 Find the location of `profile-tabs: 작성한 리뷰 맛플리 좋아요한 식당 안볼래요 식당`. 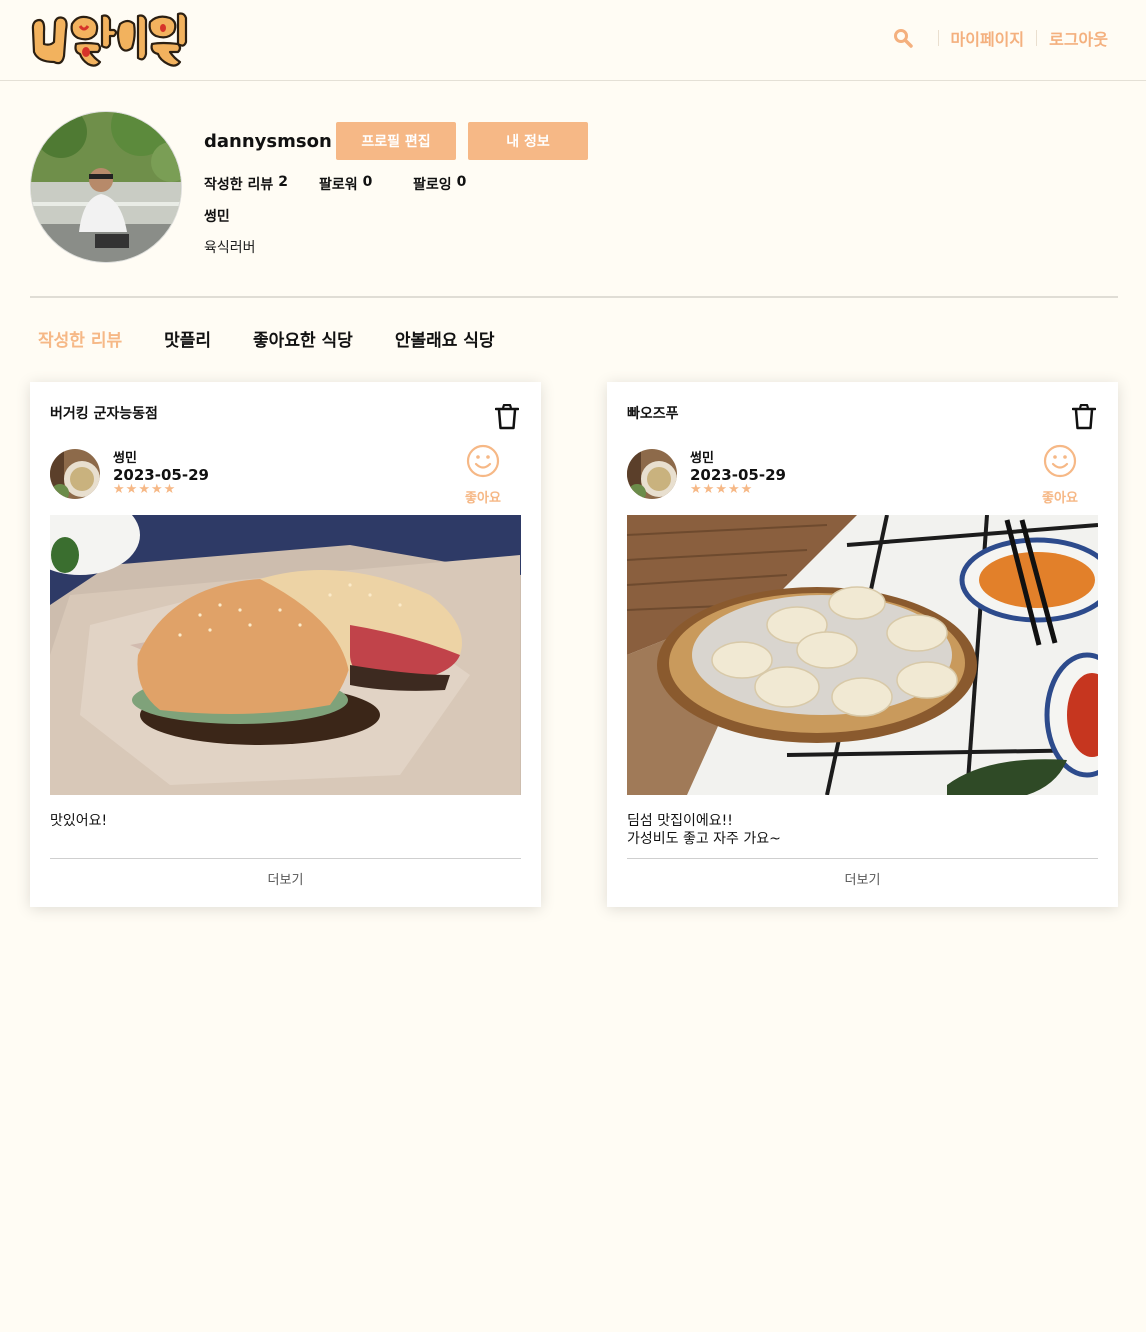

profile-tabs: 작성한 리뷰 맛플리 좋아요한 식당 안볼래요 식당 is located at coordinates (266, 338).